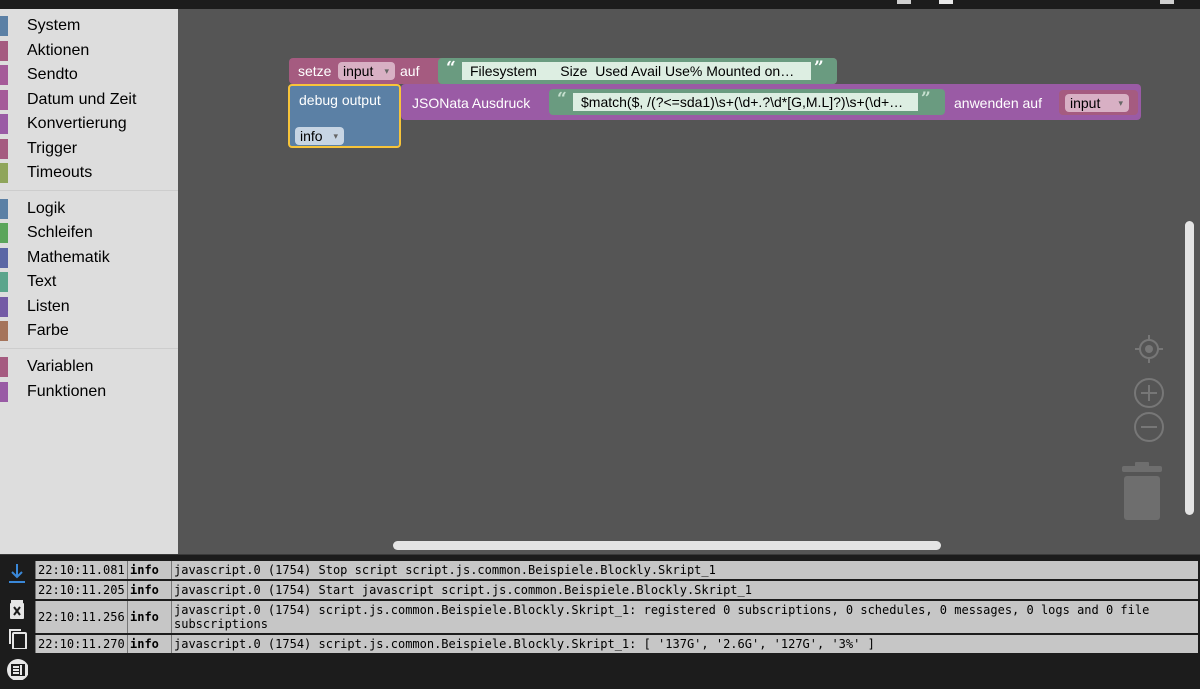 This screenshot has width=1200, height=689. What do you see at coordinates (67, 391) in the screenshot?
I see `category-label: Funktionen` at bounding box center [67, 391].